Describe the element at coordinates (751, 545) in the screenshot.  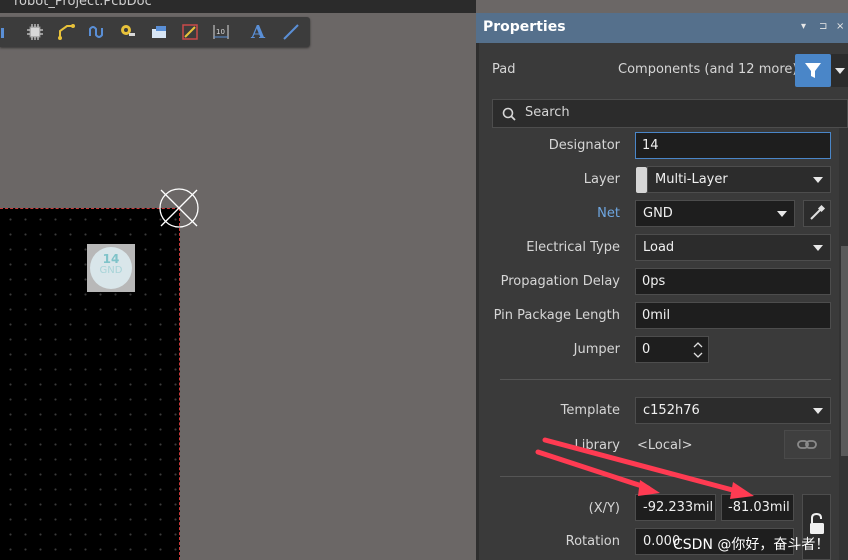
I see `watermark: CSDN @你好，奋斗者！` at that location.